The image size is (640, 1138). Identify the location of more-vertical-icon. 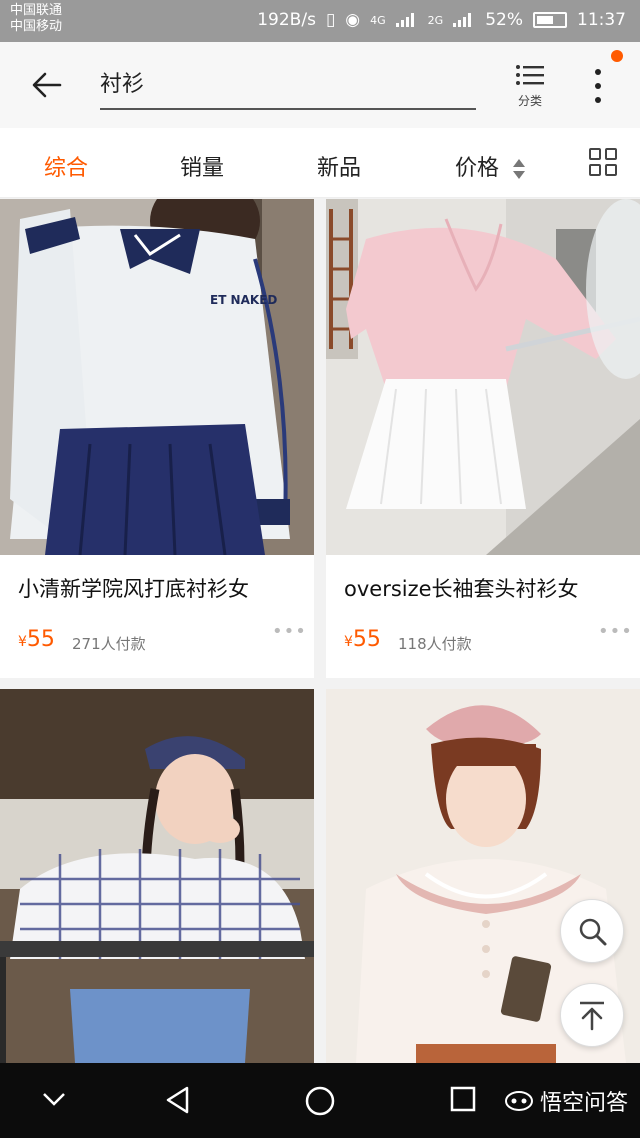
(598, 86).